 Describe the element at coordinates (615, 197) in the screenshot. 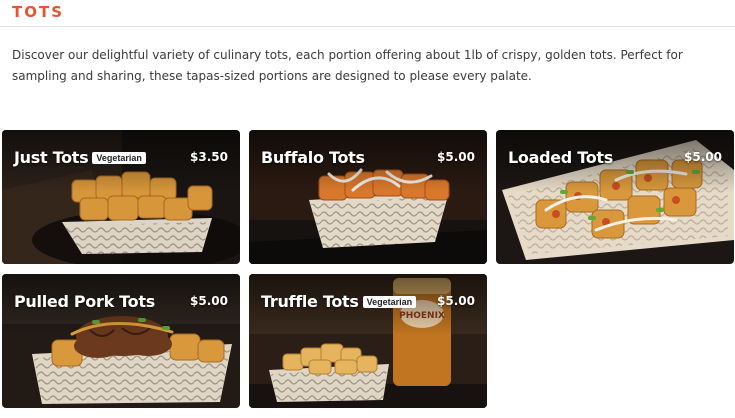

I see `menu-card-loaded-tots: Loaded Tots $5.00` at that location.